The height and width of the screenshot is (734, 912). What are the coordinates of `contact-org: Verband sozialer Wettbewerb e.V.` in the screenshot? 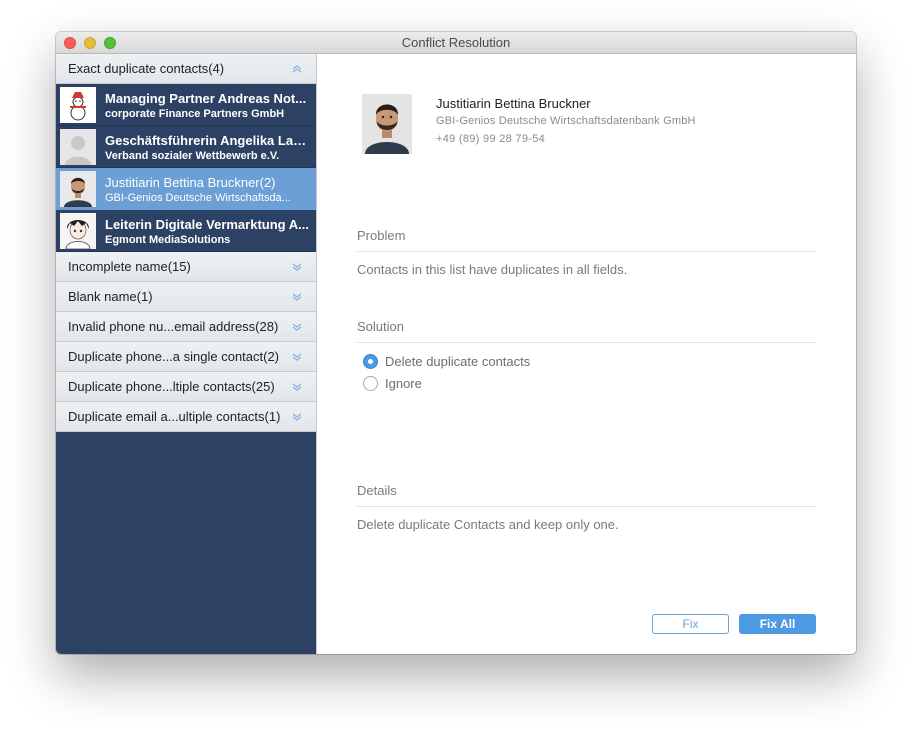 It's located at (192, 156).